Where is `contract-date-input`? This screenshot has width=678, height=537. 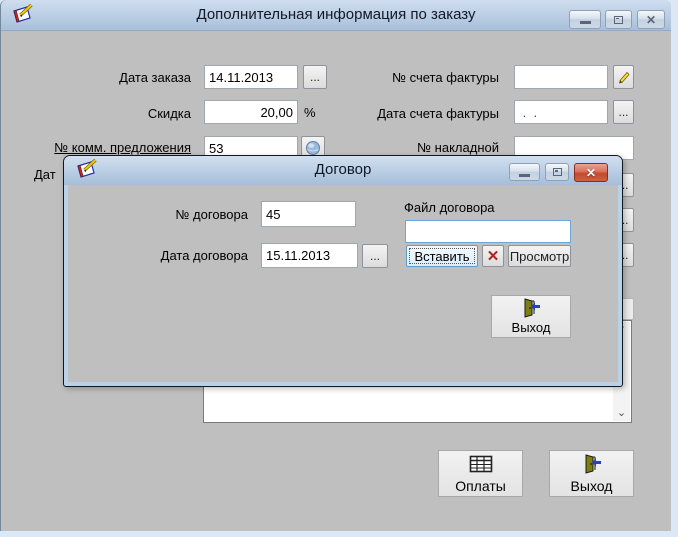 contract-date-input is located at coordinates (309, 255).